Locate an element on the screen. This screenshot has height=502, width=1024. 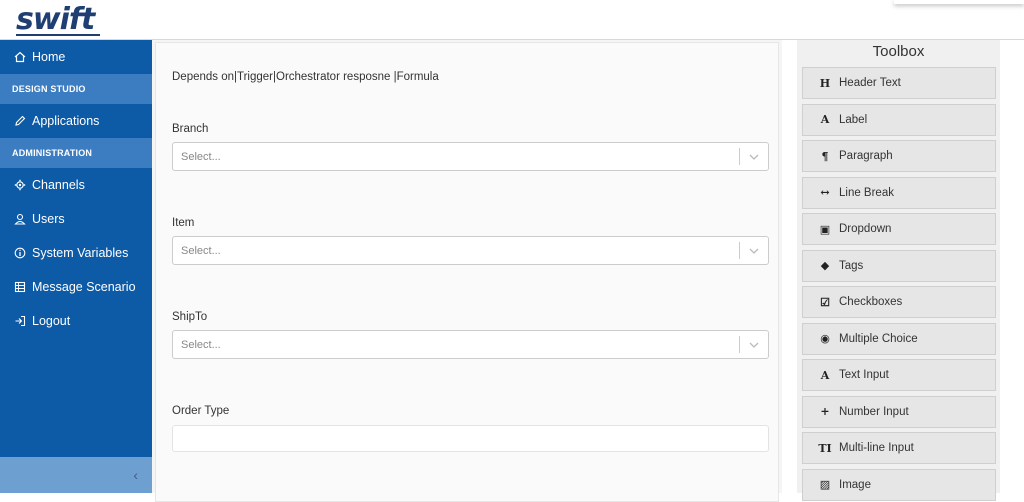
sidebar-item-system-variables: System Variables is located at coordinates (76, 253).